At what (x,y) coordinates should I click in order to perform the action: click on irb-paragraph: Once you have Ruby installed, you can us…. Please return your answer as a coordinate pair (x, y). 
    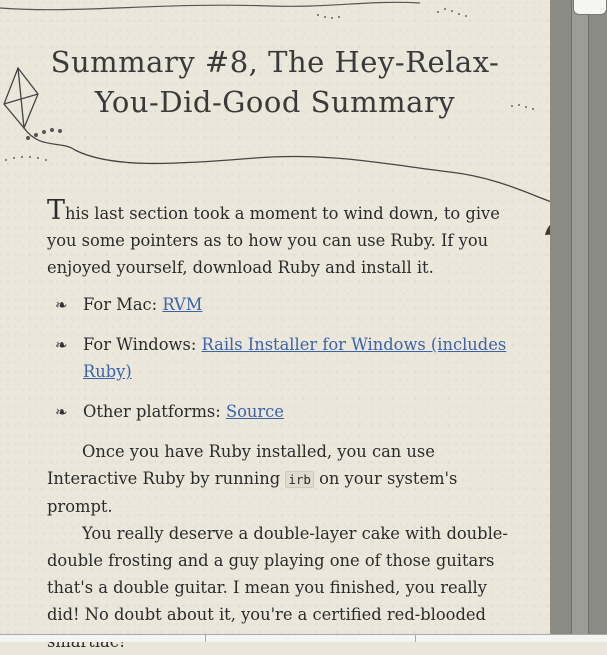
    Looking at the image, I should click on (282, 479).